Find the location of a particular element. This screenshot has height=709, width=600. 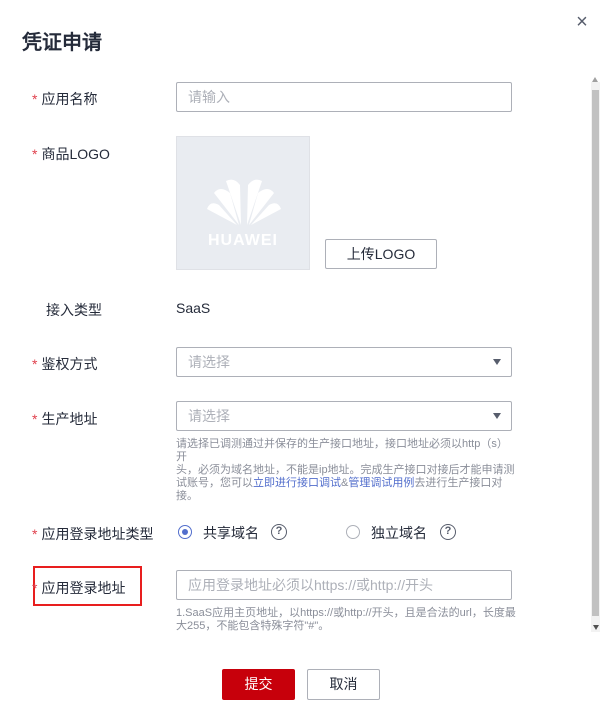

huawei-logo-icon is located at coordinates (244, 202).